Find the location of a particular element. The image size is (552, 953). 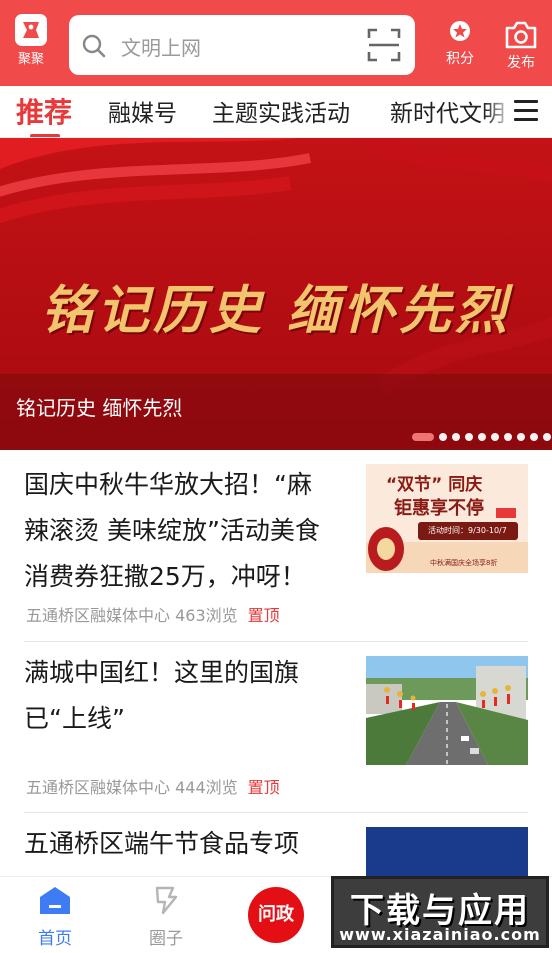

news-source-views: 五通桥区融媒体中心 444浏览 is located at coordinates (132, 787).